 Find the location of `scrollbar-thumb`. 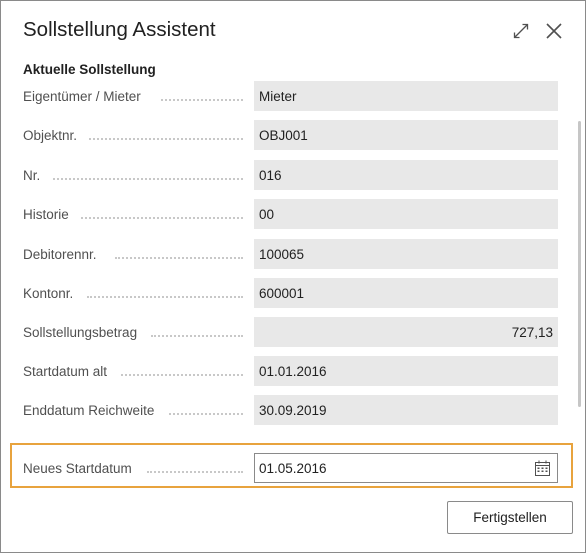

scrollbar-thumb is located at coordinates (579, 264).